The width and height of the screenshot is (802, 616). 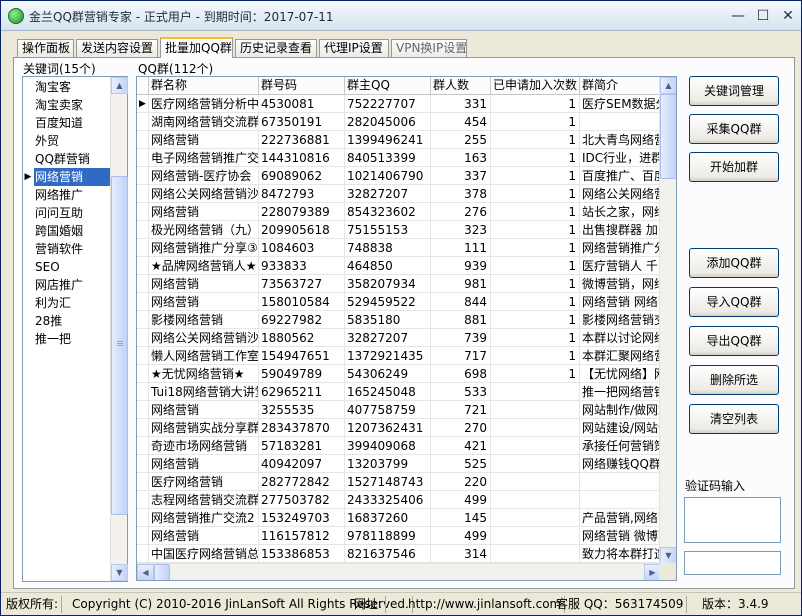 I want to click on table-vscrollbar: ▲ ▼, so click(x=667, y=320).